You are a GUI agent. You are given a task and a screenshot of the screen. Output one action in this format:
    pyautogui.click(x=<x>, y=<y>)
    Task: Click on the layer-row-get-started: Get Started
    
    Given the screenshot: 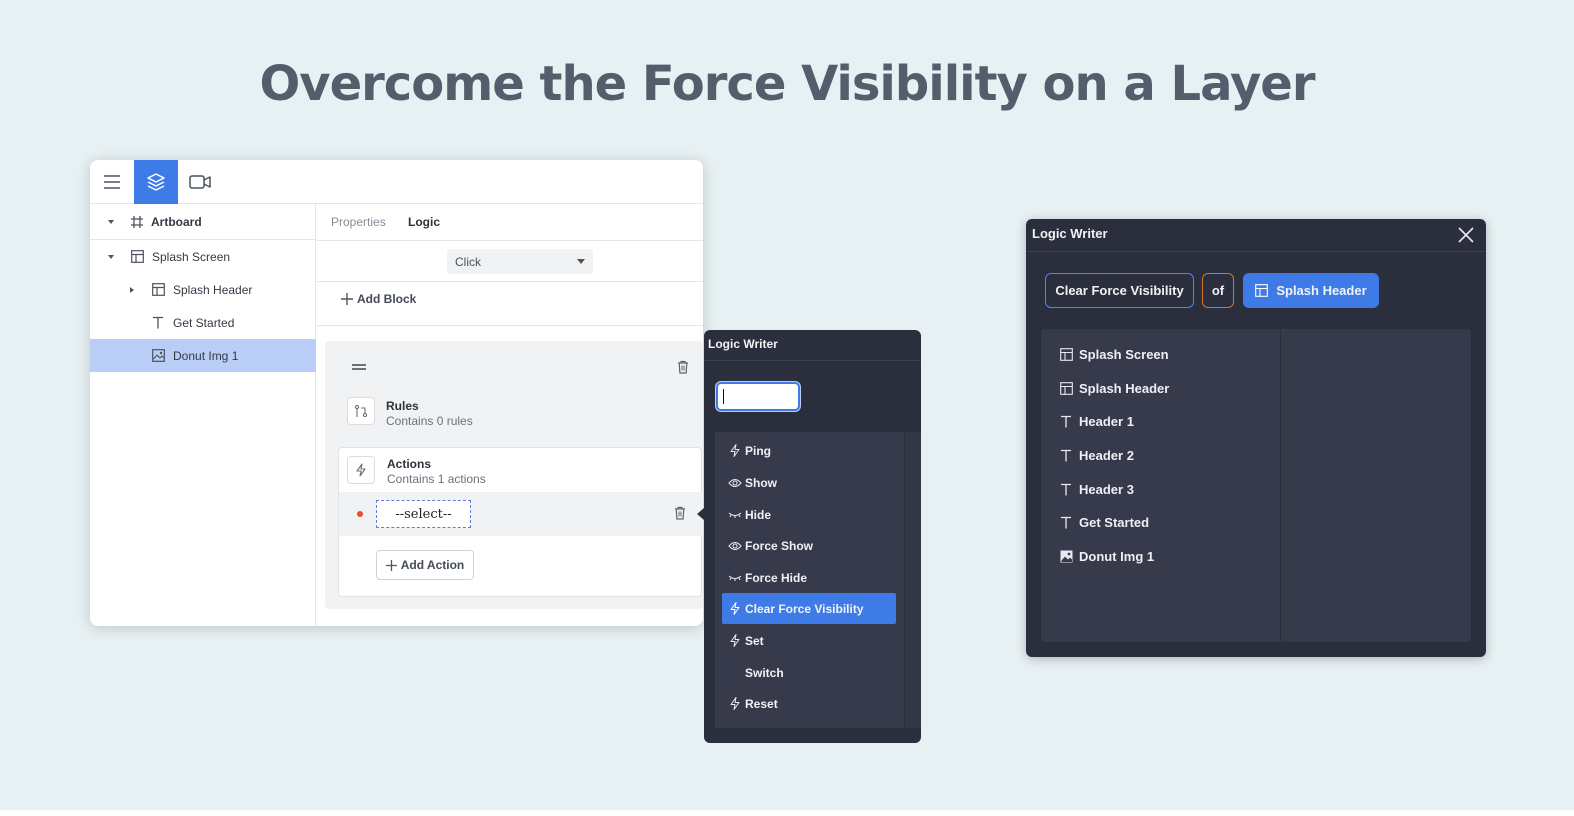 What is the action you would take?
    pyautogui.click(x=203, y=322)
    